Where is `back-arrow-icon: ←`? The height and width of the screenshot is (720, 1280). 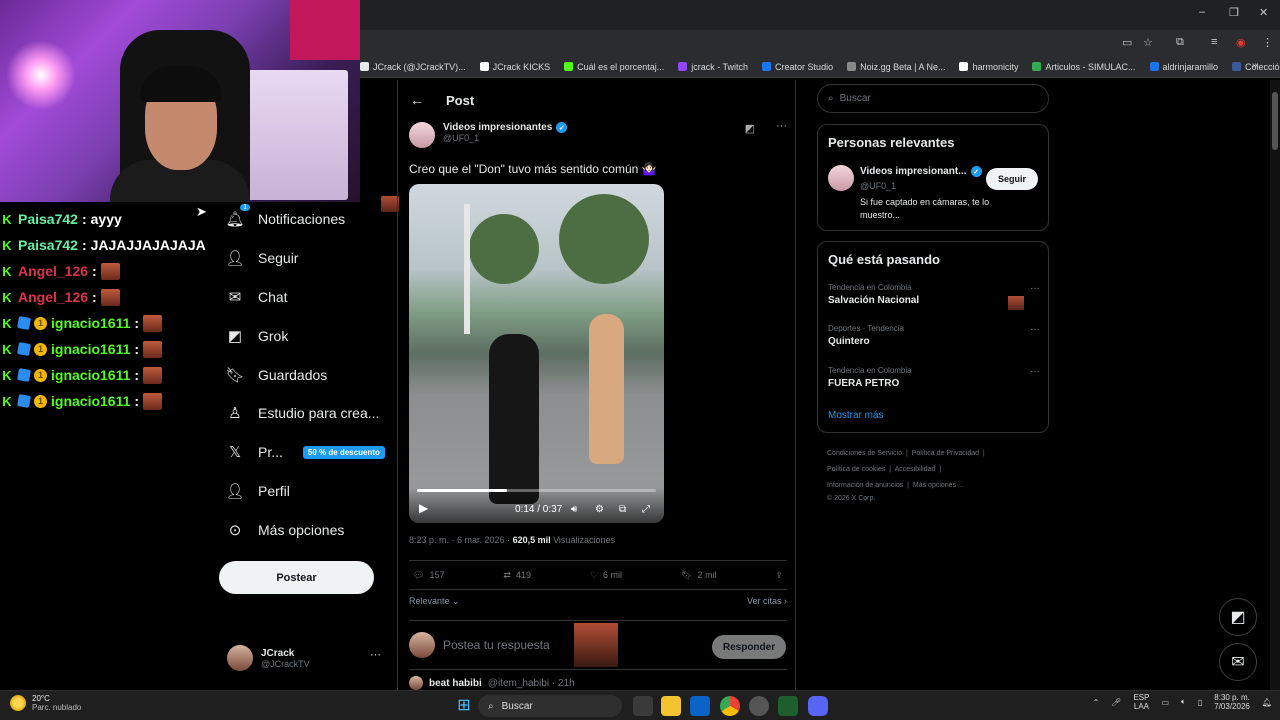
back-arrow-icon: ← is located at coordinates (417, 100).